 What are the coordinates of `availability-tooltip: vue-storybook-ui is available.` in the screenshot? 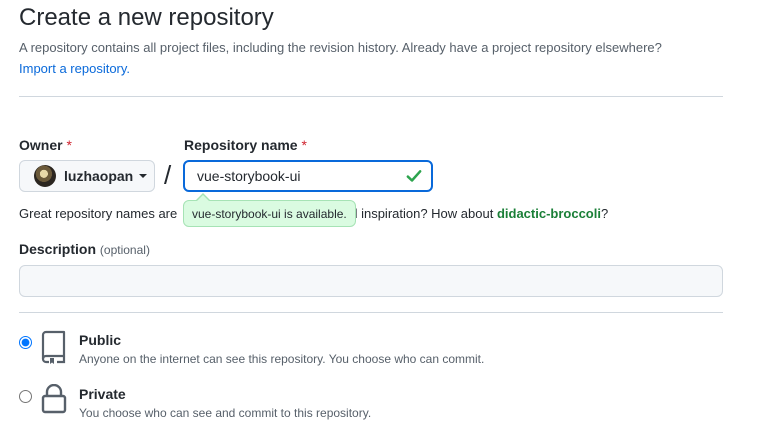 It's located at (269, 213).